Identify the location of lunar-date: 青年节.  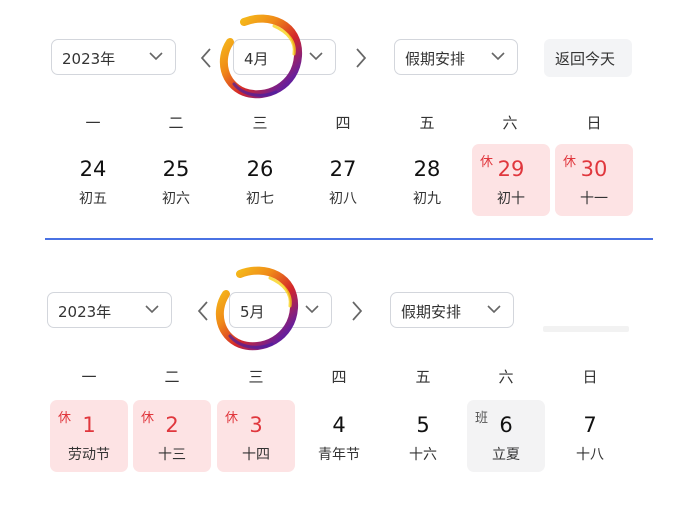
(339, 455).